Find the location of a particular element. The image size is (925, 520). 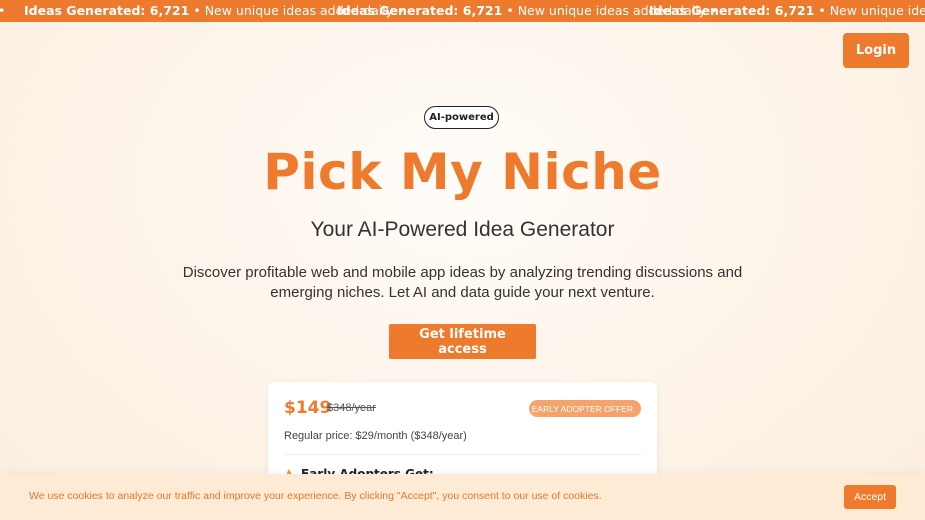

regular-price: Regular price: $29/month ($348/year) is located at coordinates (375, 436).